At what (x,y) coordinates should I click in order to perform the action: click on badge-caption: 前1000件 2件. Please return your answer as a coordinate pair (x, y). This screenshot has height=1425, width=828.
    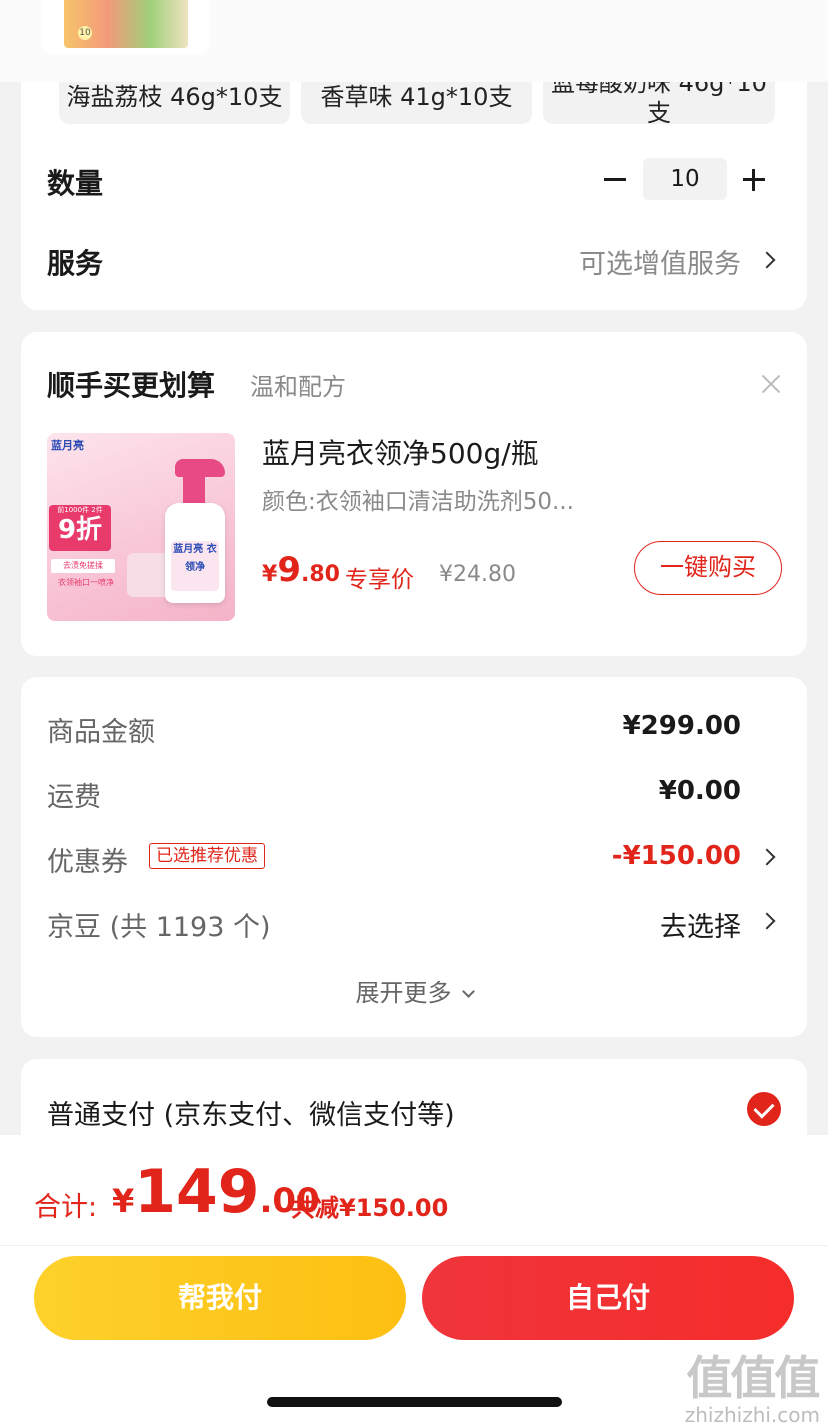
    Looking at the image, I should click on (80, 510).